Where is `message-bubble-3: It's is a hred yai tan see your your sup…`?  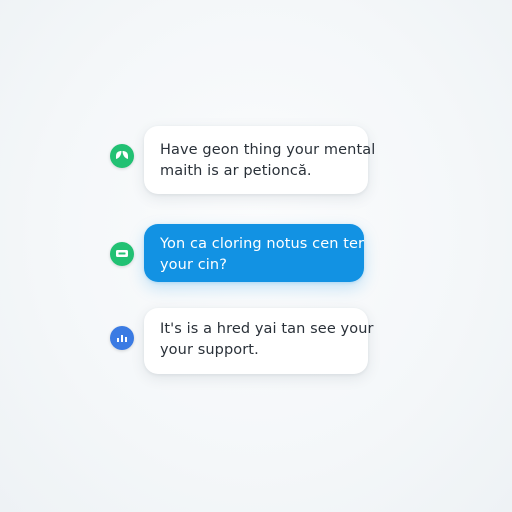 message-bubble-3: It's is a hred yai tan see your your sup… is located at coordinates (259, 341).